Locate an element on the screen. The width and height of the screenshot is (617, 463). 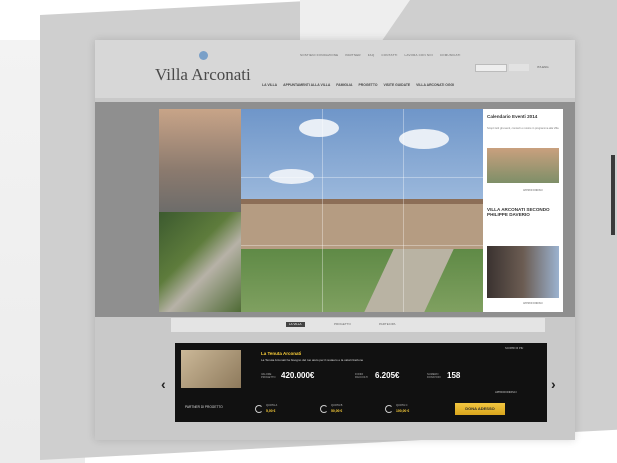
logo-icon is located at coordinates (203, 55).